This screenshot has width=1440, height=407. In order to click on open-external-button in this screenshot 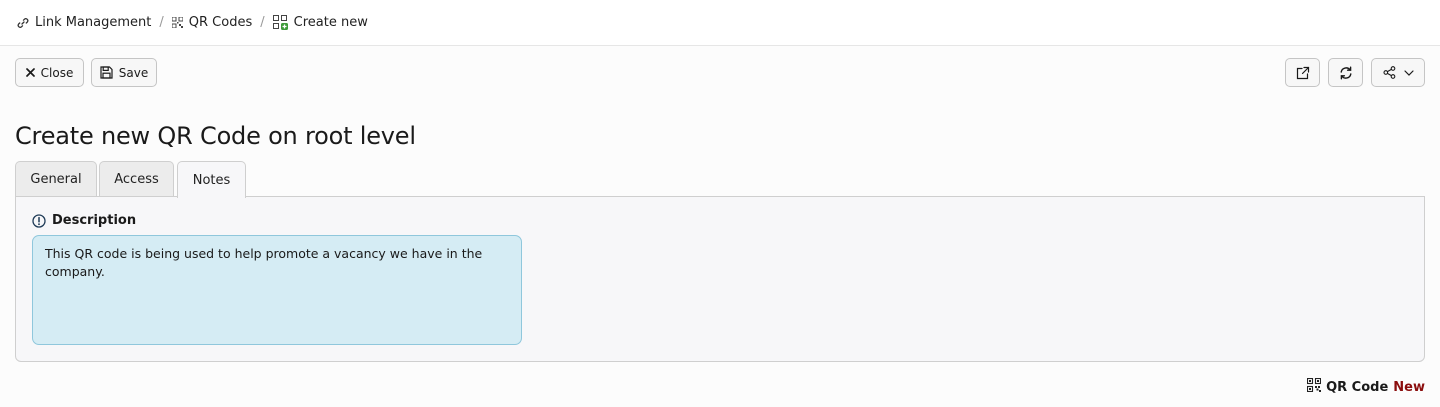, I will do `click(1302, 72)`.